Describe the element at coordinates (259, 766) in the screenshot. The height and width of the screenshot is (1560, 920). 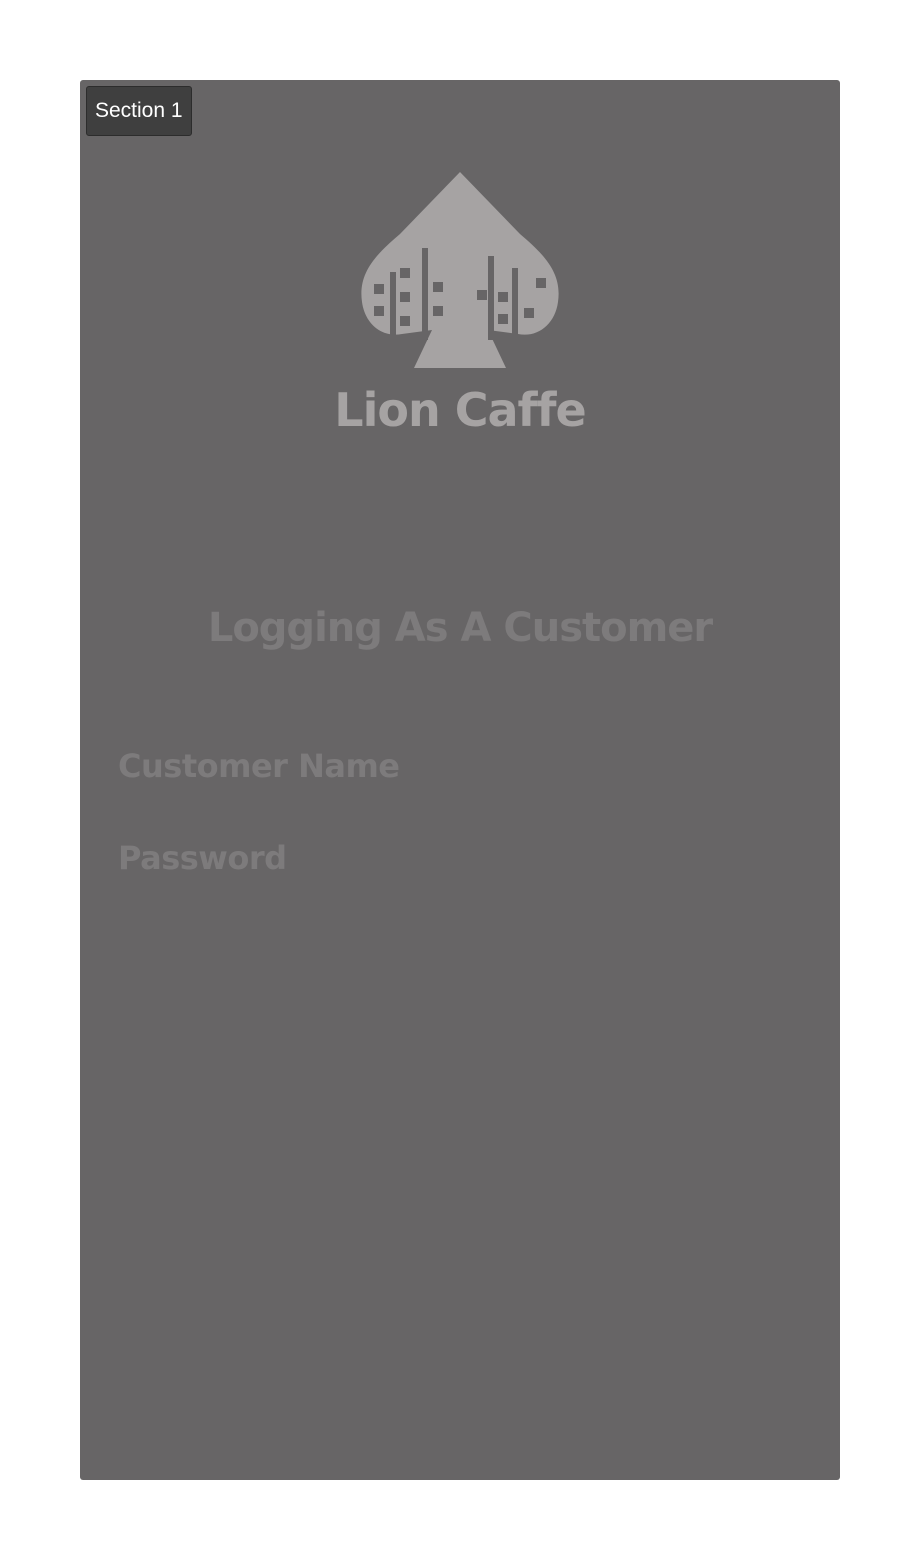
I see `customer-name-field: Customer Name` at that location.